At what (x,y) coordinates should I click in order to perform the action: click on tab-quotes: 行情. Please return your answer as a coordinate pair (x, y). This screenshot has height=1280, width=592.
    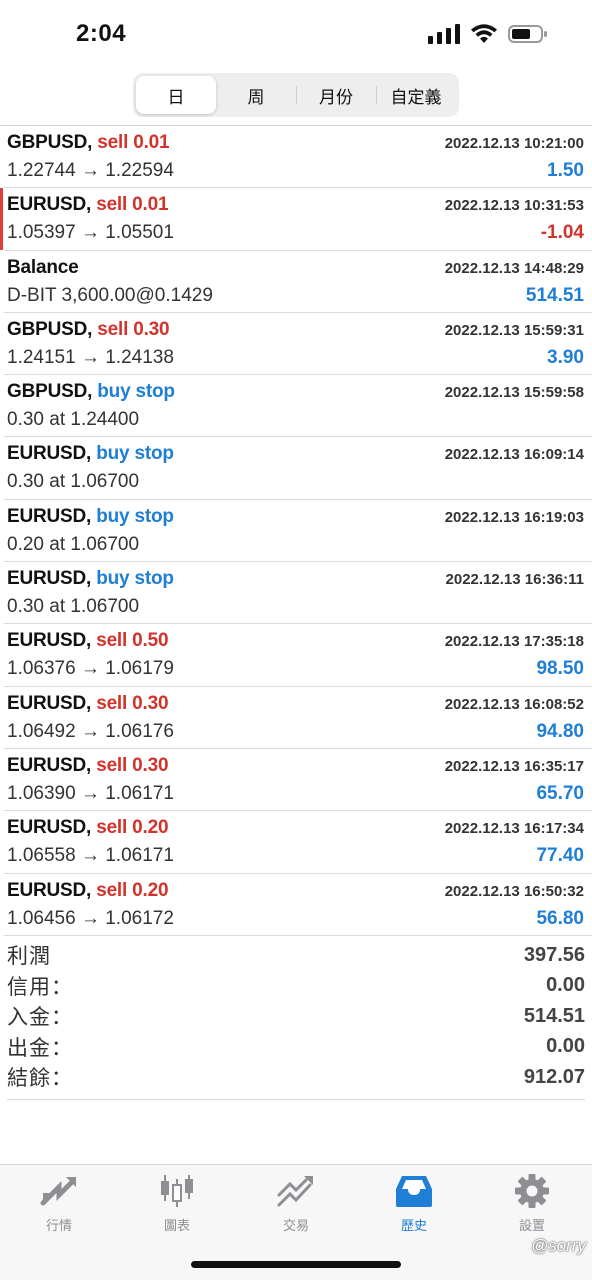
    Looking at the image, I should click on (59, 1203).